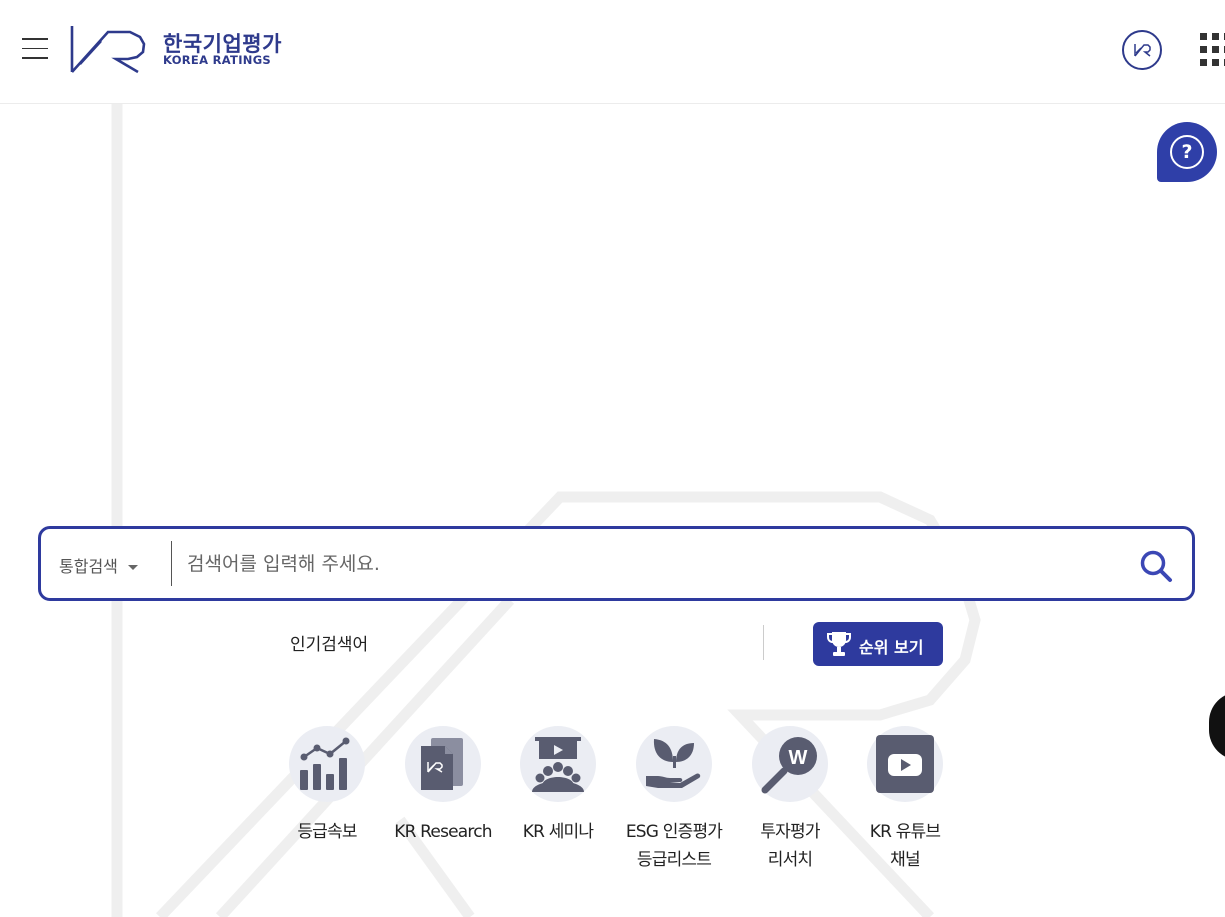  I want to click on view-ranking-button: 순위 보기, so click(878, 644).